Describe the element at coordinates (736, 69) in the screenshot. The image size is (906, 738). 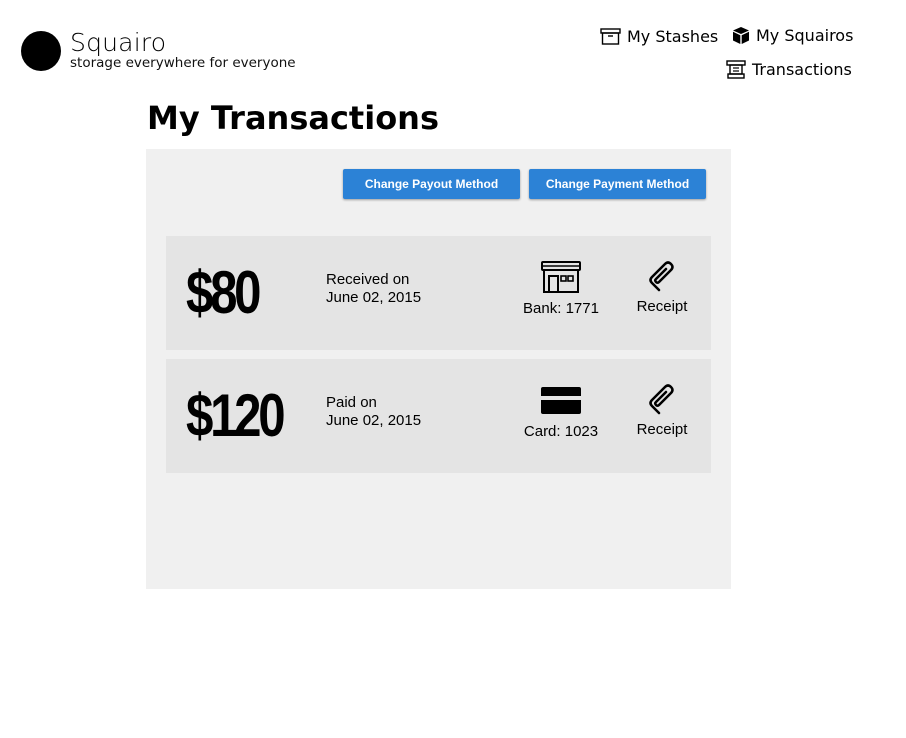
I see `register-icon` at that location.